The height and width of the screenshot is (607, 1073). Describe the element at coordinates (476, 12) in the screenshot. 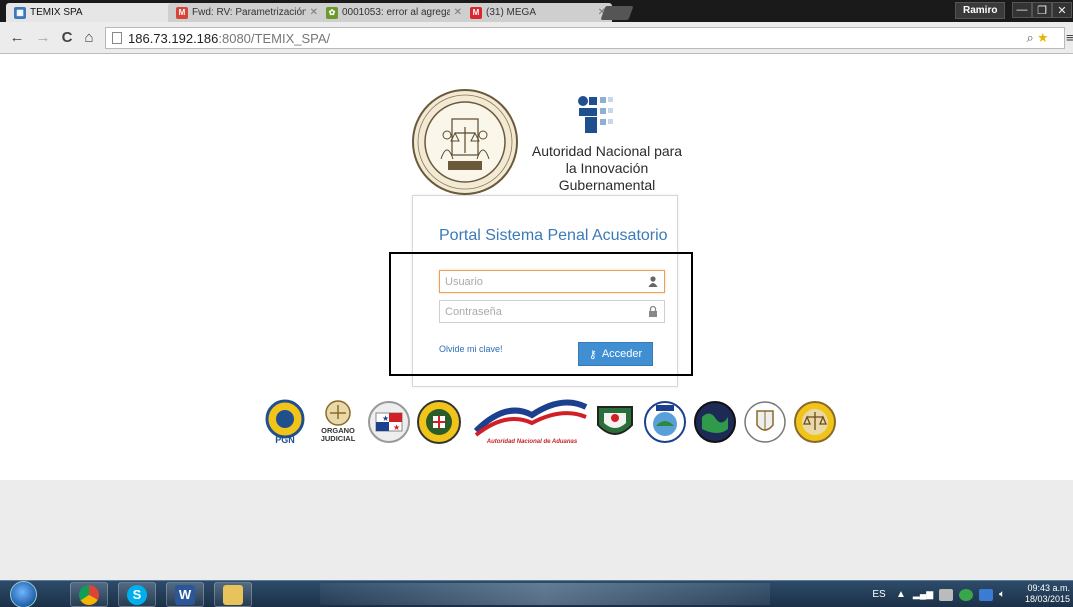

I see `mega-icon: M` at that location.